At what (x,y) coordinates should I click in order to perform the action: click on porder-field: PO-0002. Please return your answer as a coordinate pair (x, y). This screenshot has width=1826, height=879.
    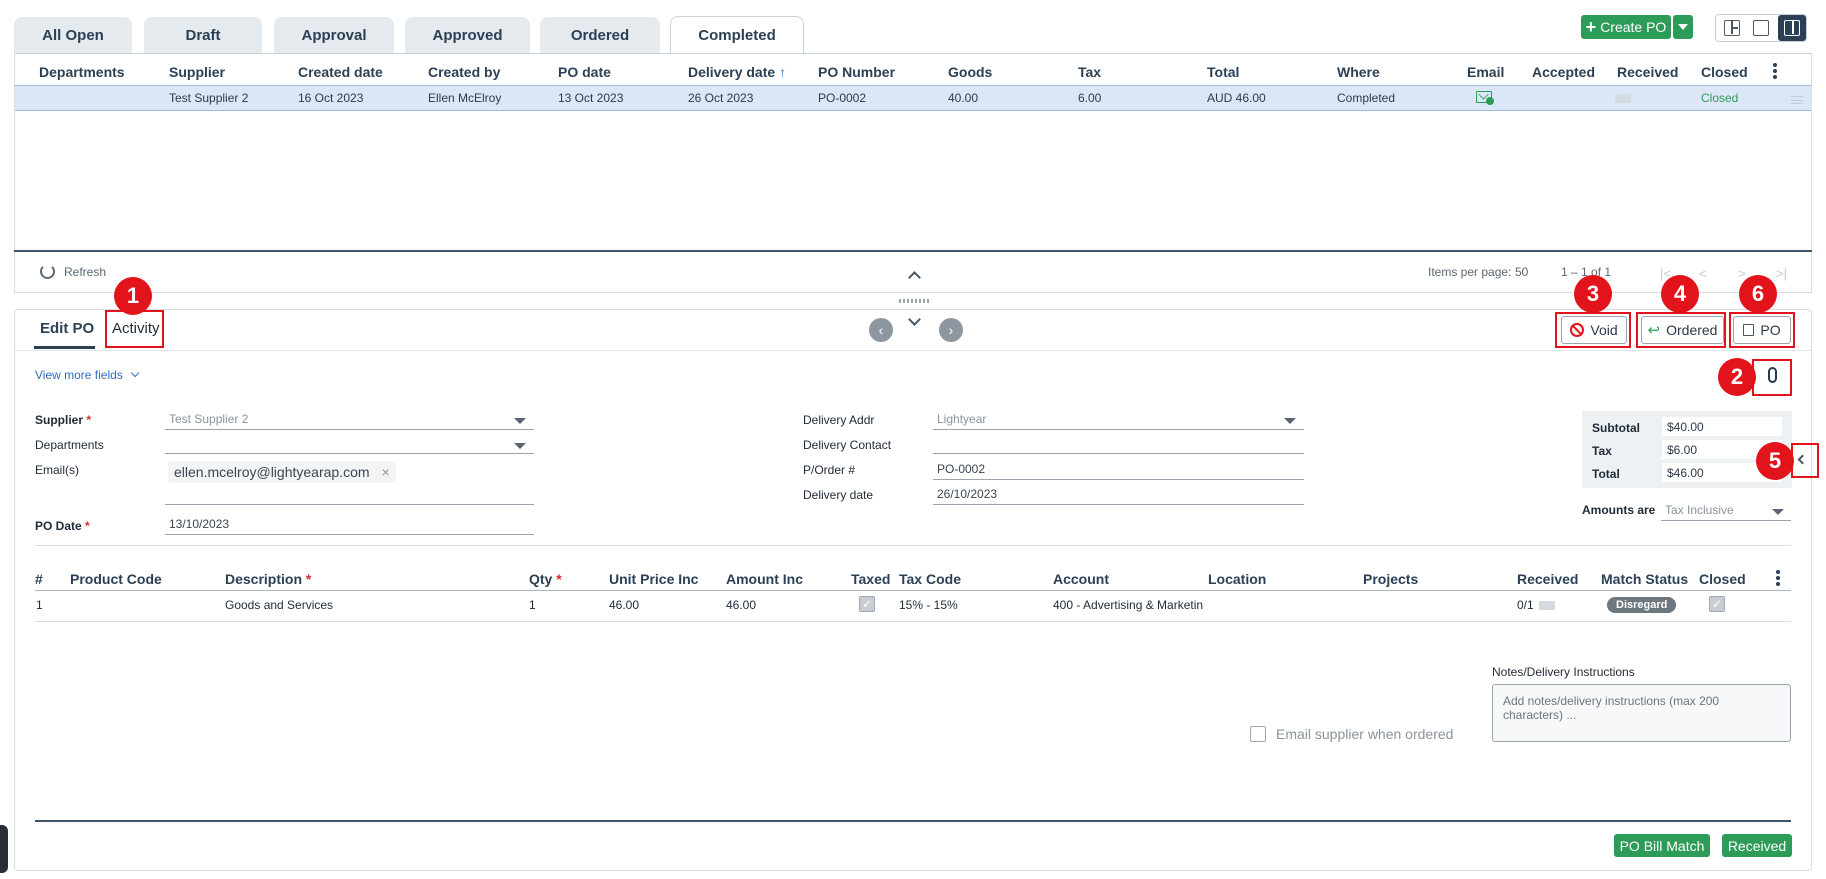
    Looking at the image, I should click on (1118, 471).